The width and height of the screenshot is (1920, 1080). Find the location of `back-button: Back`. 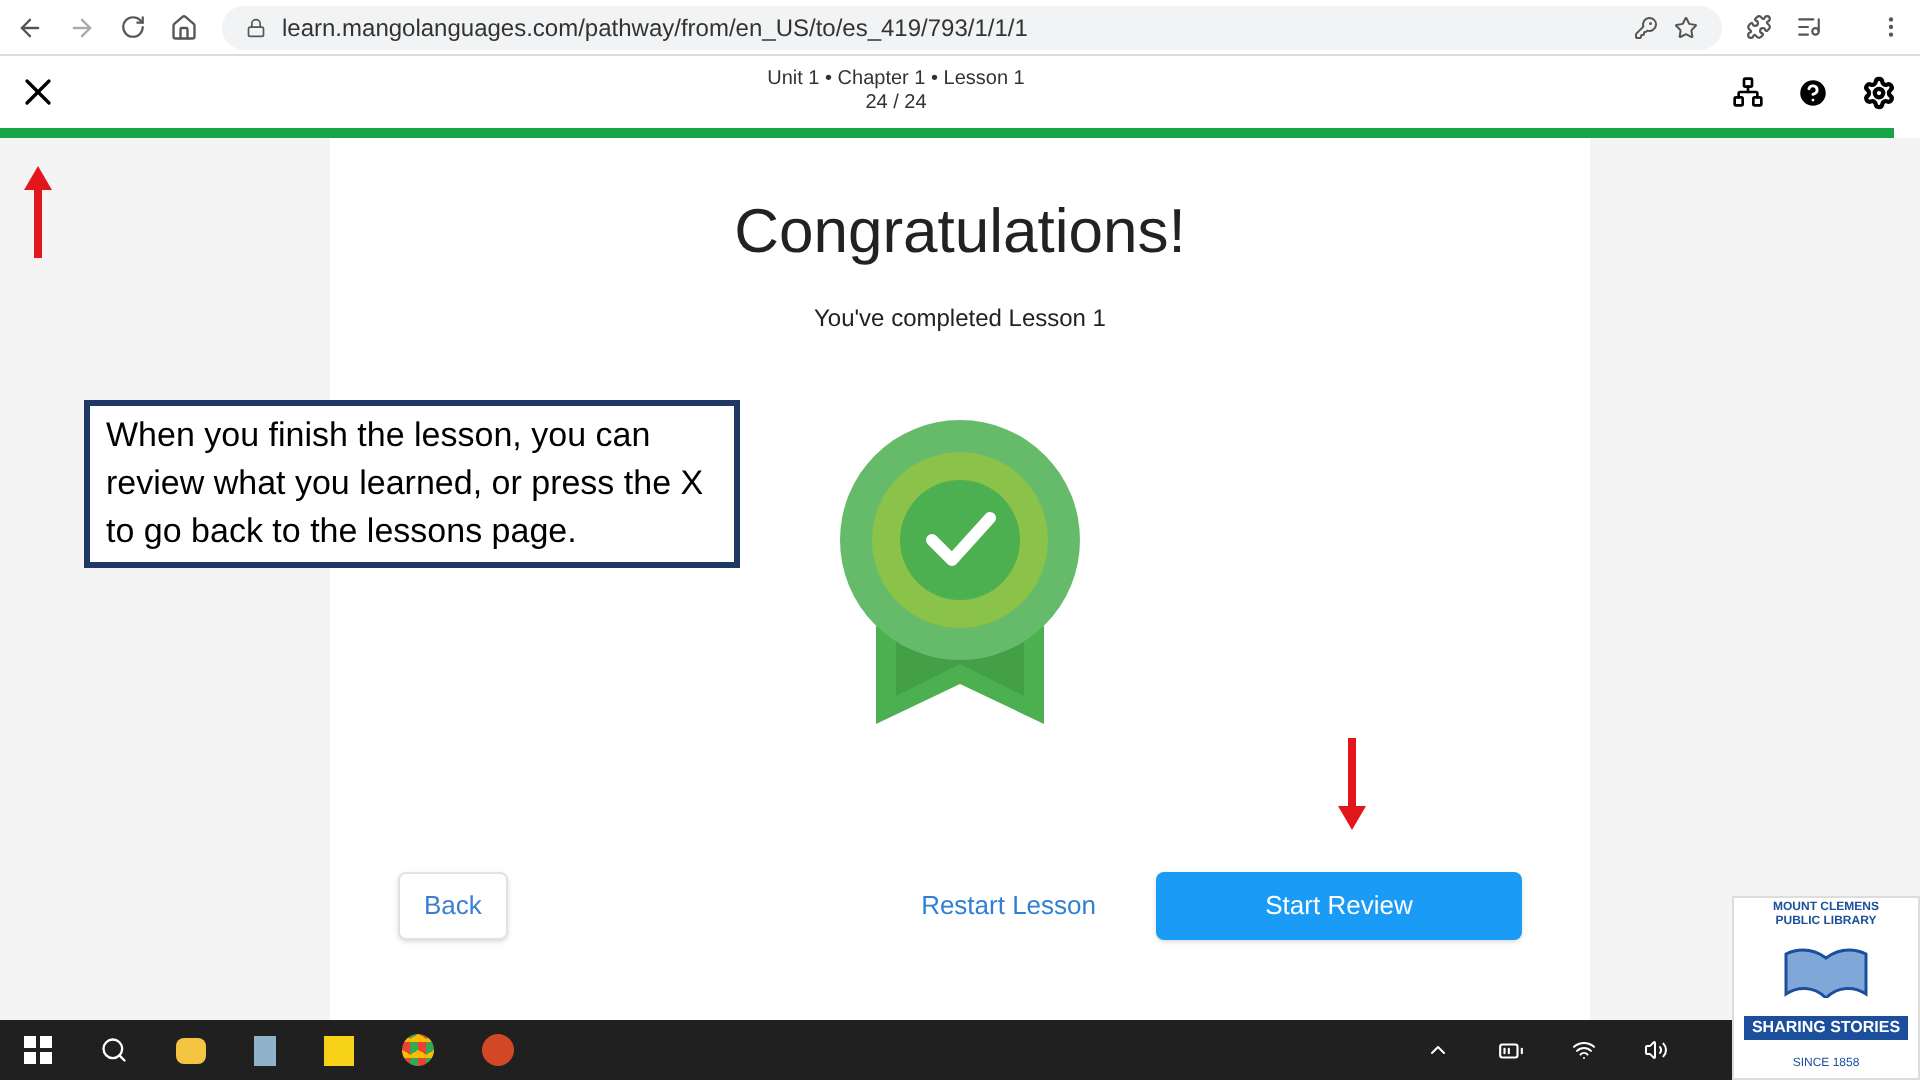

back-button: Back is located at coordinates (453, 905).